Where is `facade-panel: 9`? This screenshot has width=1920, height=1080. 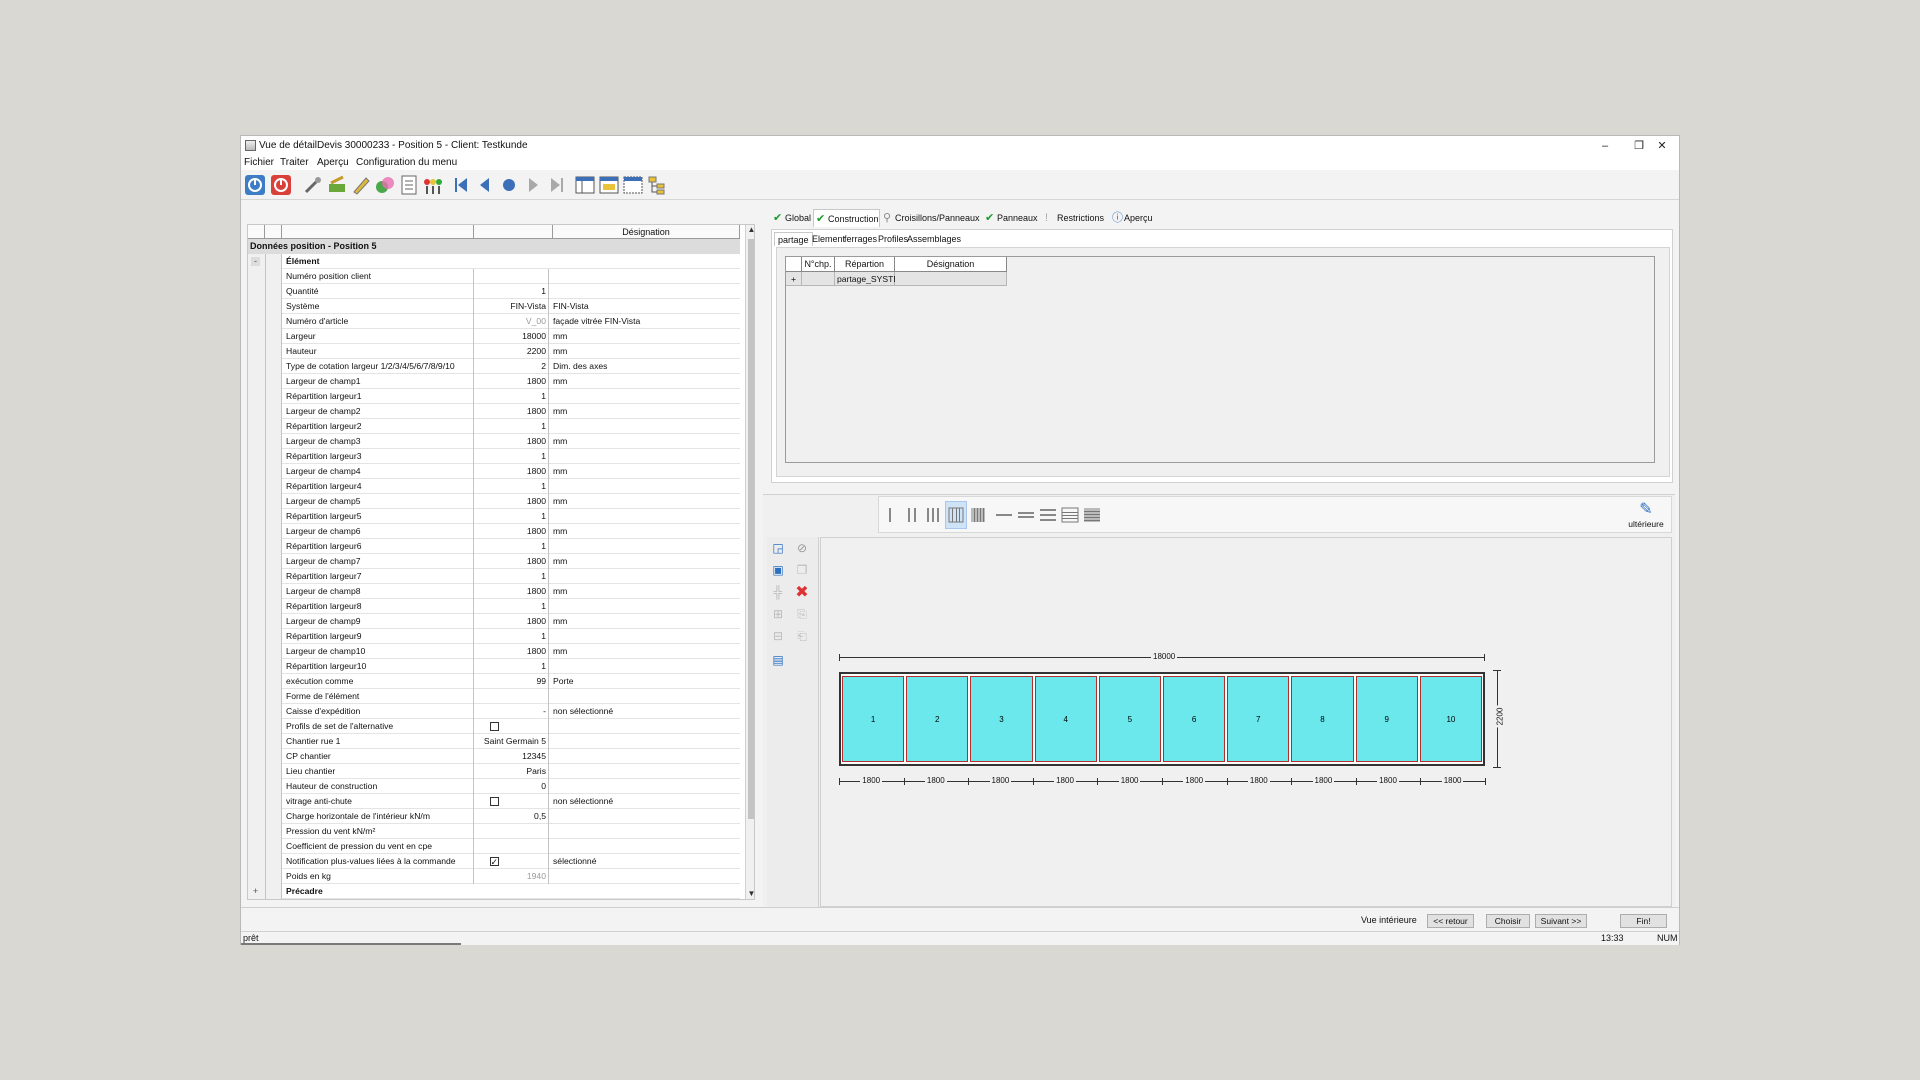 facade-panel: 9 is located at coordinates (1386, 719).